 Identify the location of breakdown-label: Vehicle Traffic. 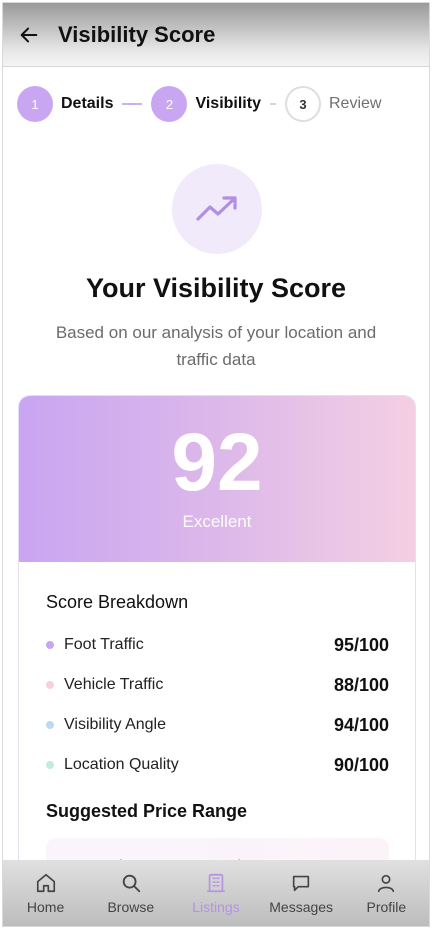
(114, 684).